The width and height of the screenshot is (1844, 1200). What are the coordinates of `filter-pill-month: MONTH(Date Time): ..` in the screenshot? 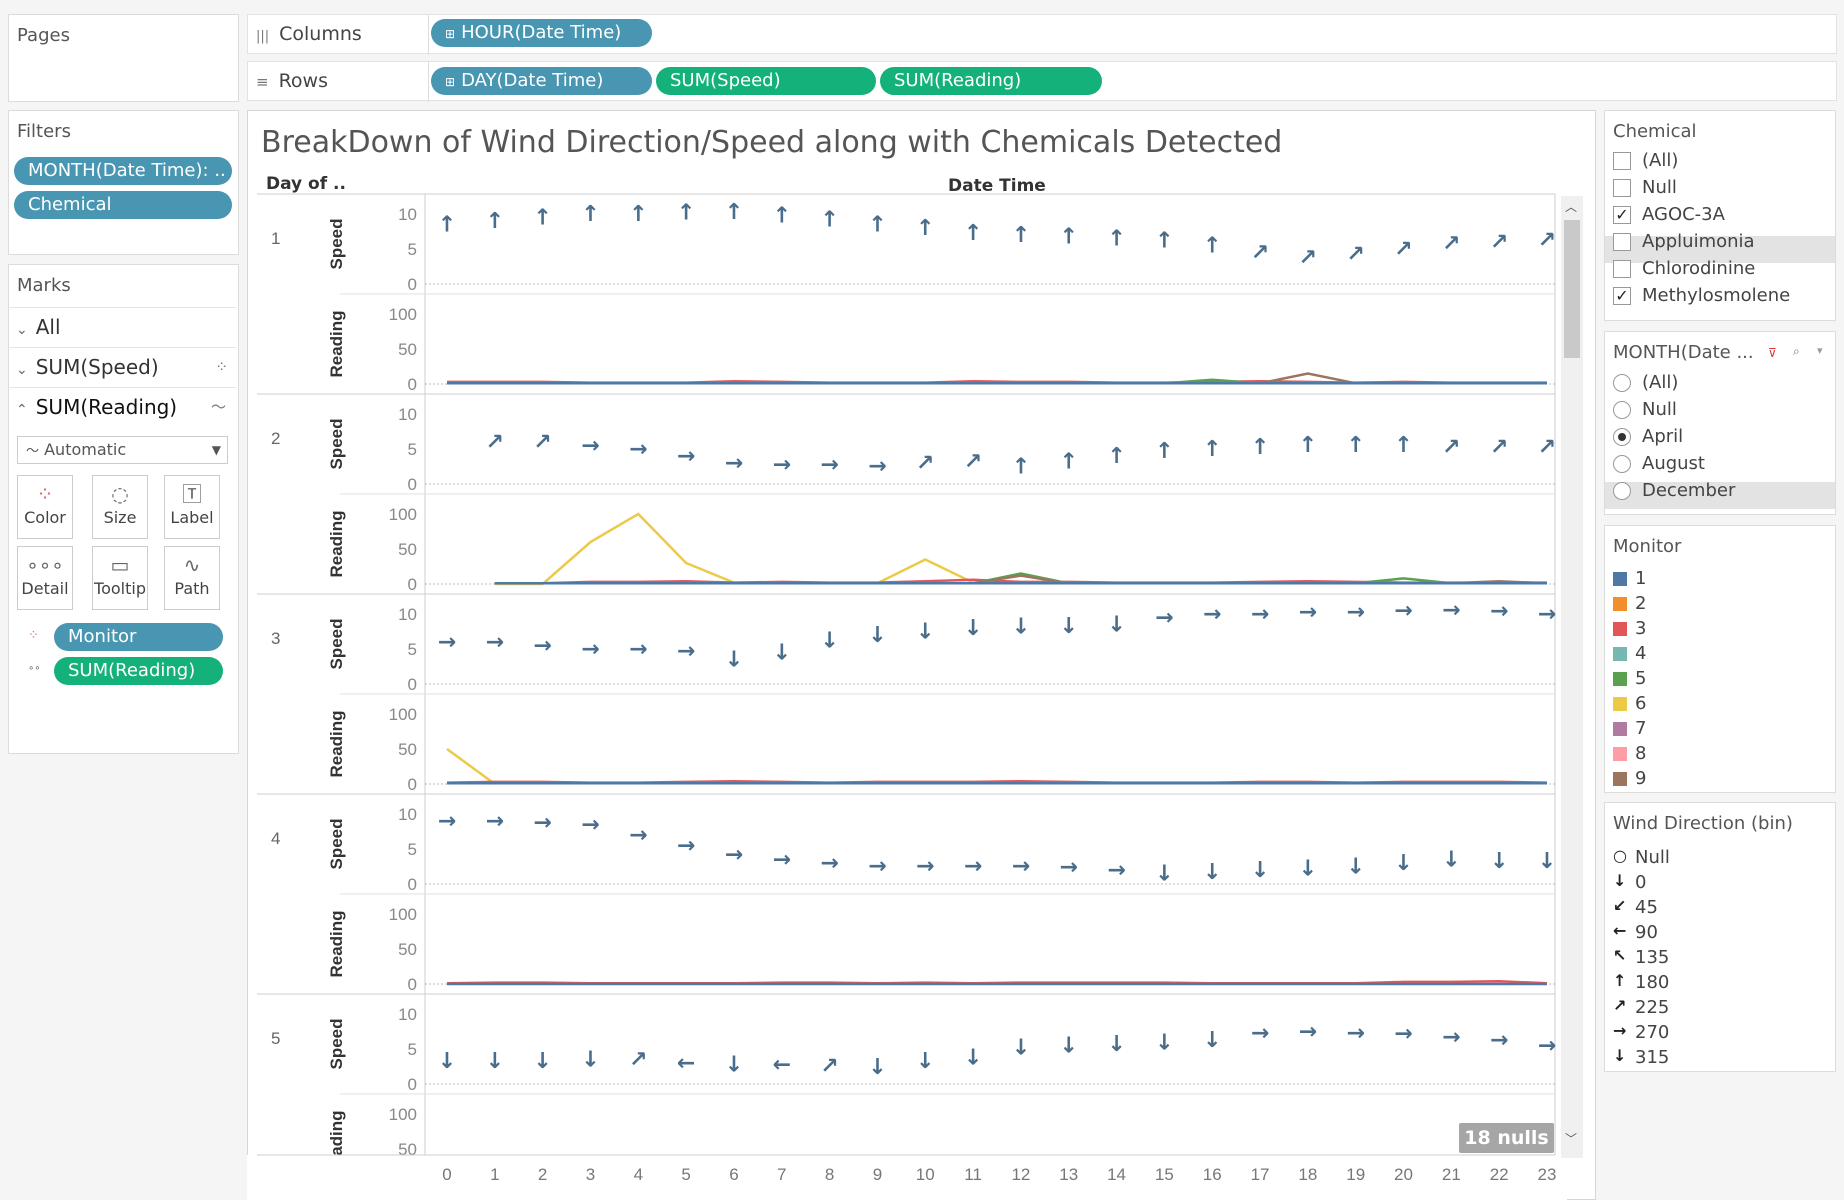 It's located at (123, 171).